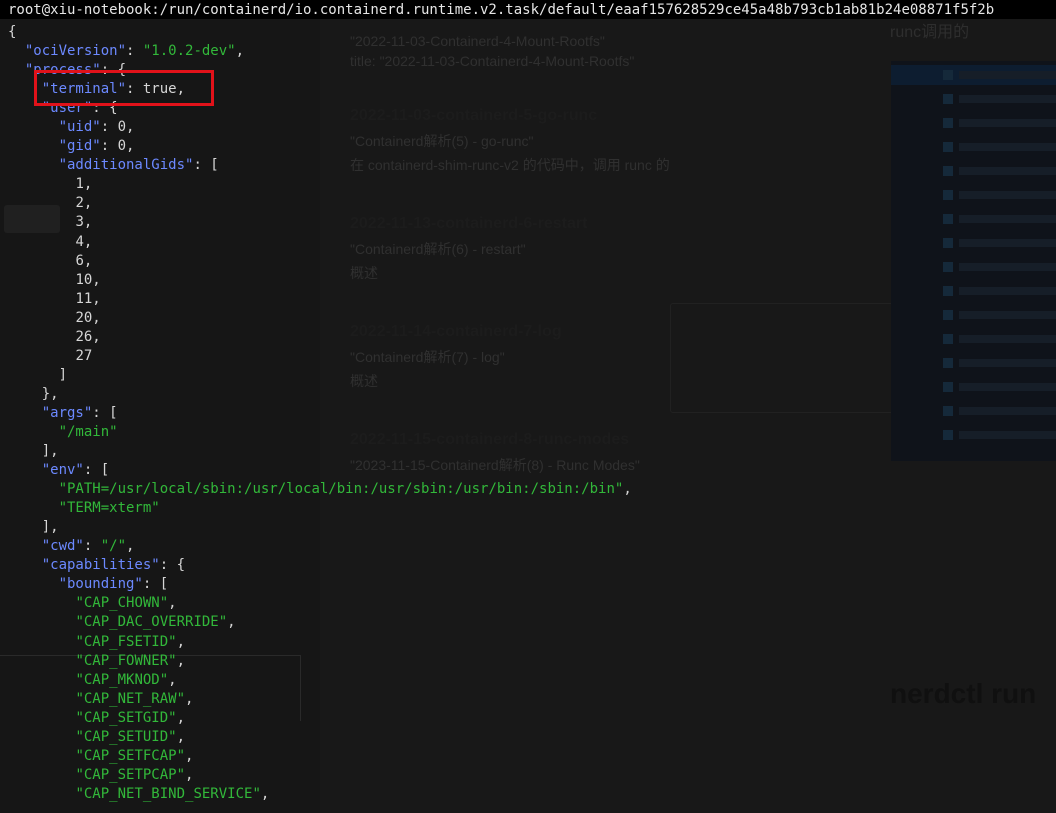 The width and height of the screenshot is (1056, 813). I want to click on json-line: "capabilities": {, so click(113, 565).